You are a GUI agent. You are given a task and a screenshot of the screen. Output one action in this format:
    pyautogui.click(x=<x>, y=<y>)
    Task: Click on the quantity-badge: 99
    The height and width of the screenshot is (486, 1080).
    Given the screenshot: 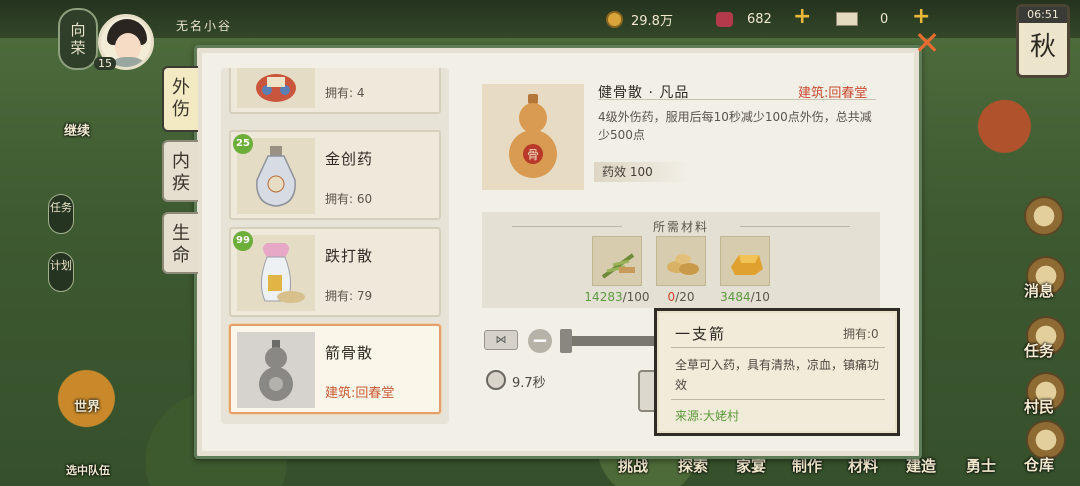 What is the action you would take?
    pyautogui.click(x=243, y=241)
    